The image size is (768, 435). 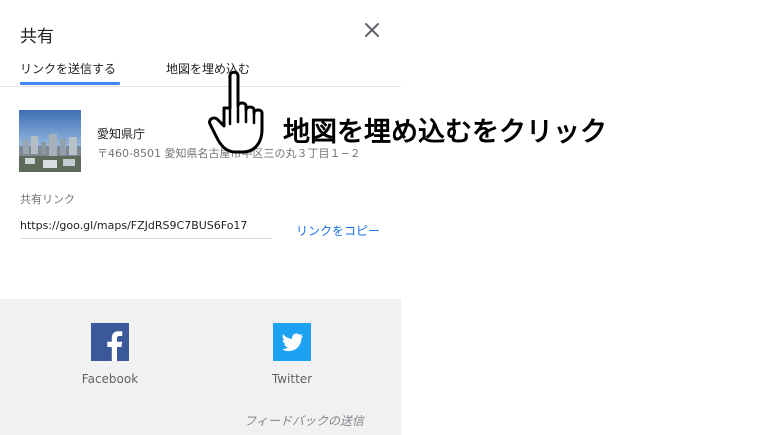 What do you see at coordinates (292, 379) in the screenshot?
I see `twitter-label: Twitter` at bounding box center [292, 379].